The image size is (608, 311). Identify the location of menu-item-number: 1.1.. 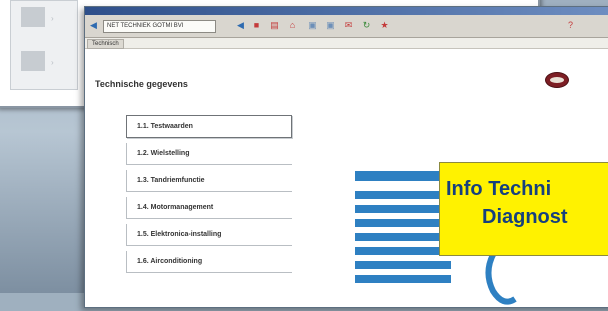
(143, 126).